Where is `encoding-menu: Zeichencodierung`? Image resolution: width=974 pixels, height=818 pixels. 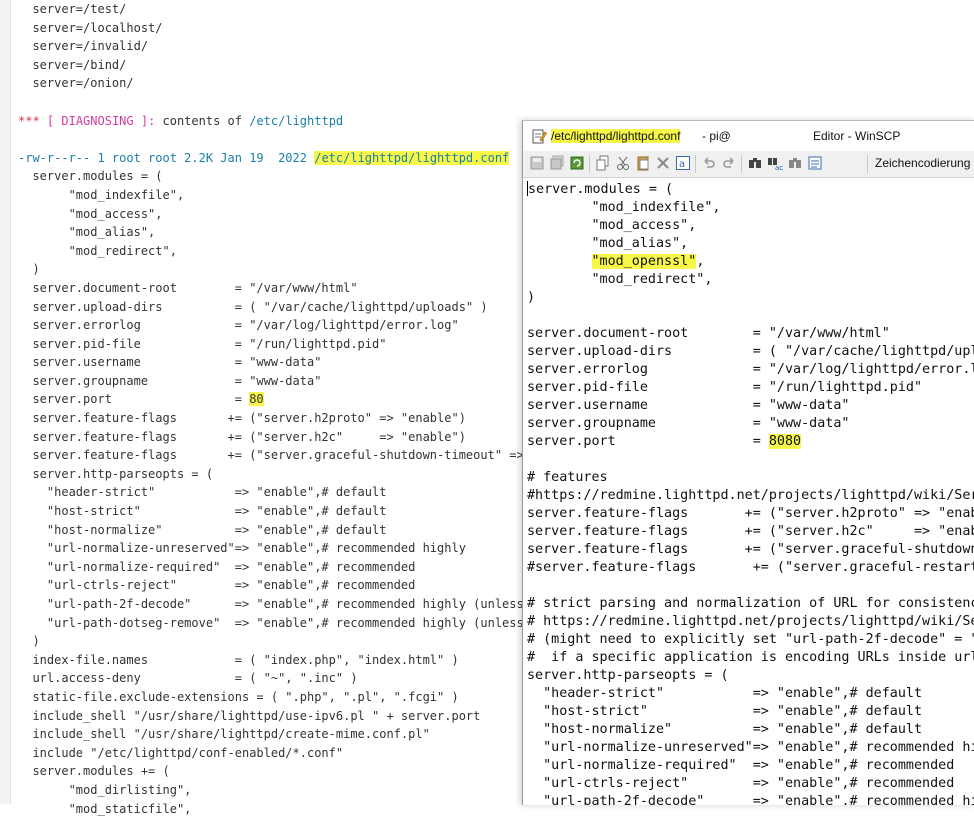 encoding-menu: Zeichencodierung is located at coordinates (922, 163).